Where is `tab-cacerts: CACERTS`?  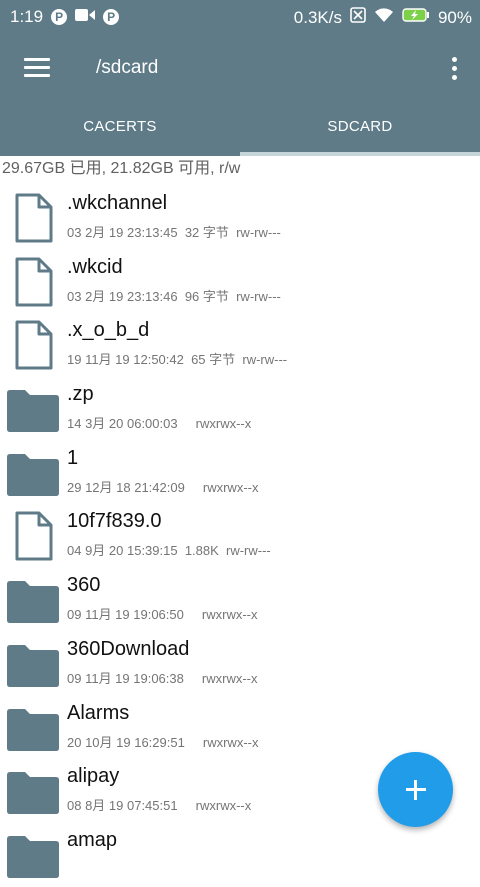
tab-cacerts: CACERTS is located at coordinates (120, 130).